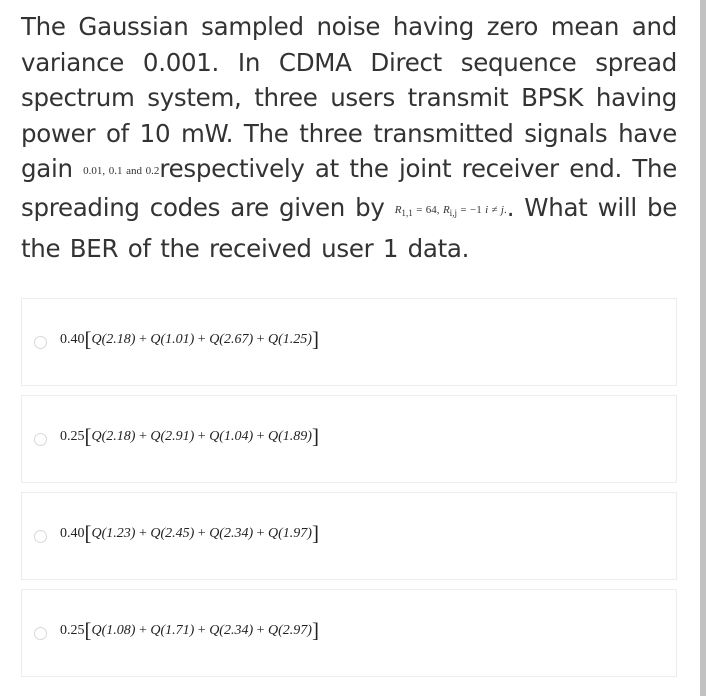 The height and width of the screenshot is (696, 706). What do you see at coordinates (446, 209) in the screenshot?
I see `rij-symbol: R` at bounding box center [446, 209].